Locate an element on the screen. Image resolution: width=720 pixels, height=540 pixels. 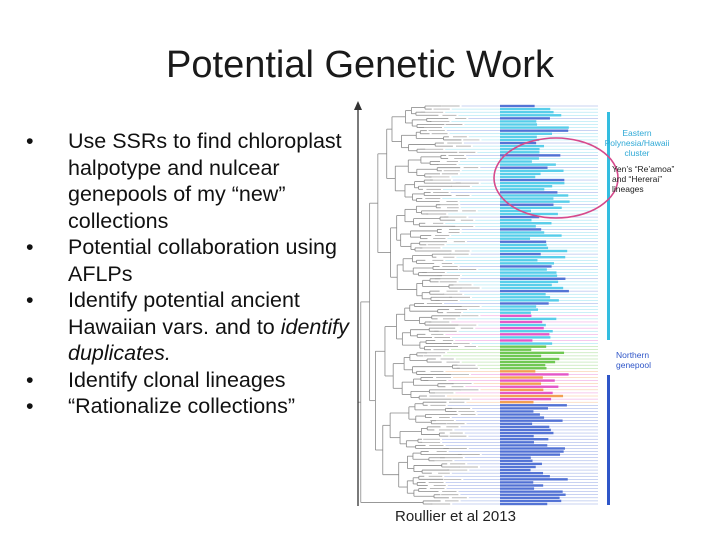
bullet-text: Identify clonal lineages is located at coordinates (177, 379).